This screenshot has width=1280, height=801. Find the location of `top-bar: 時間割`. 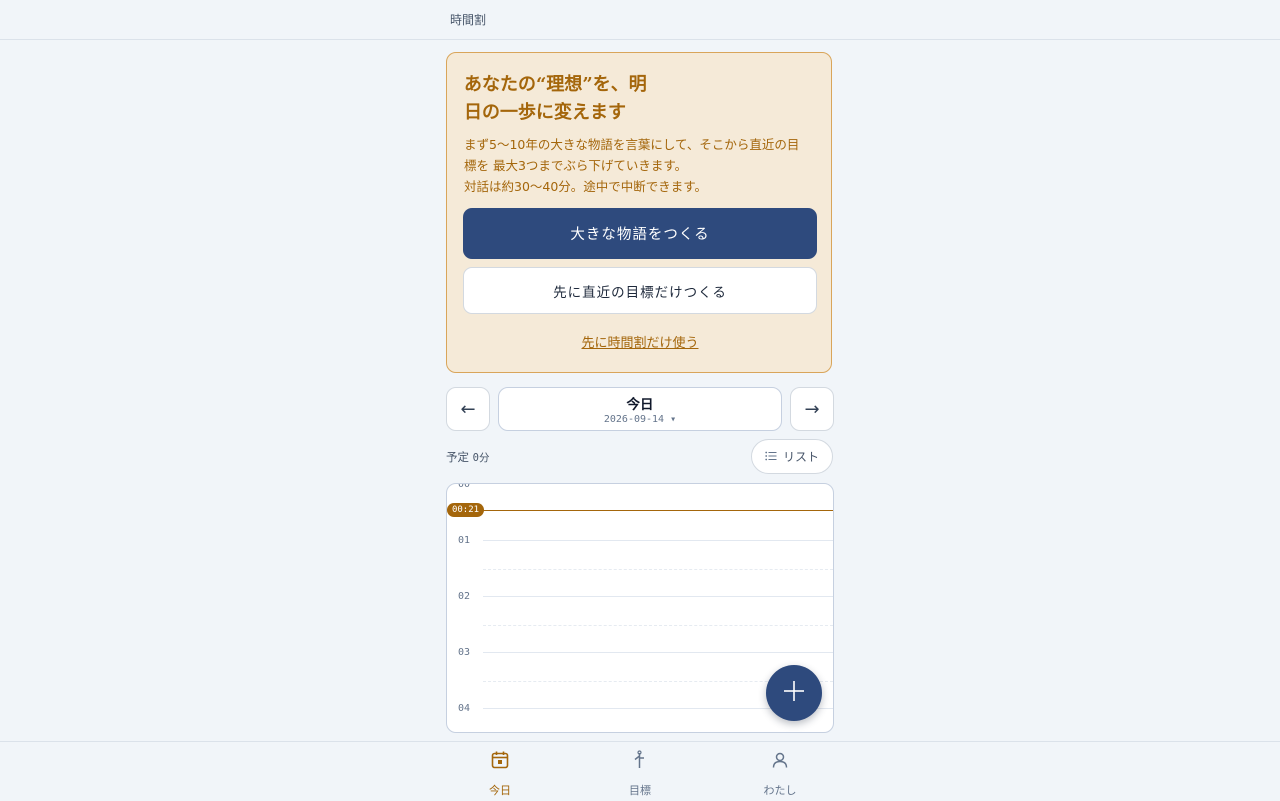

top-bar: 時間割 is located at coordinates (640, 20).